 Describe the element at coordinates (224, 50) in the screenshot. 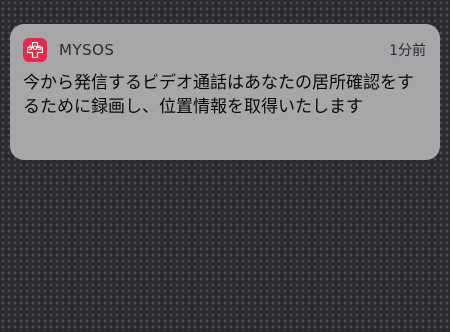

I see `notification-header: SOS MYSOS 1分前` at that location.